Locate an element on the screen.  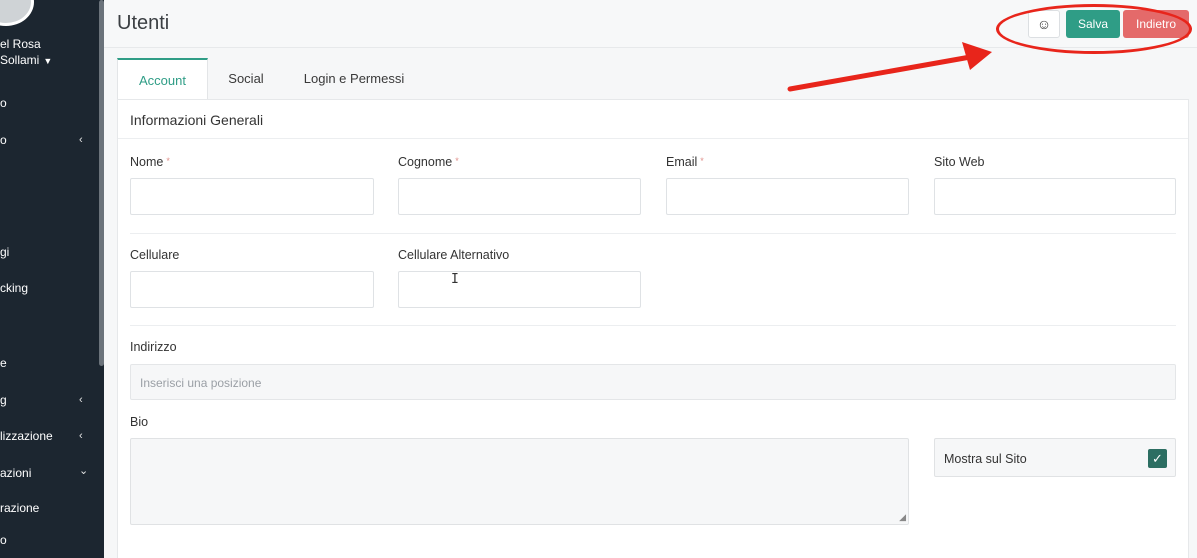
checkmark-icon: ✓ is located at coordinates (1157, 458).